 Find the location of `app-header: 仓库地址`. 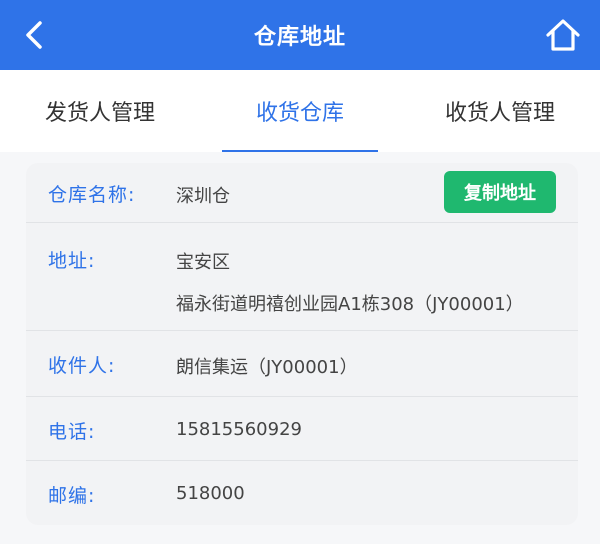

app-header: 仓库地址 is located at coordinates (300, 35).